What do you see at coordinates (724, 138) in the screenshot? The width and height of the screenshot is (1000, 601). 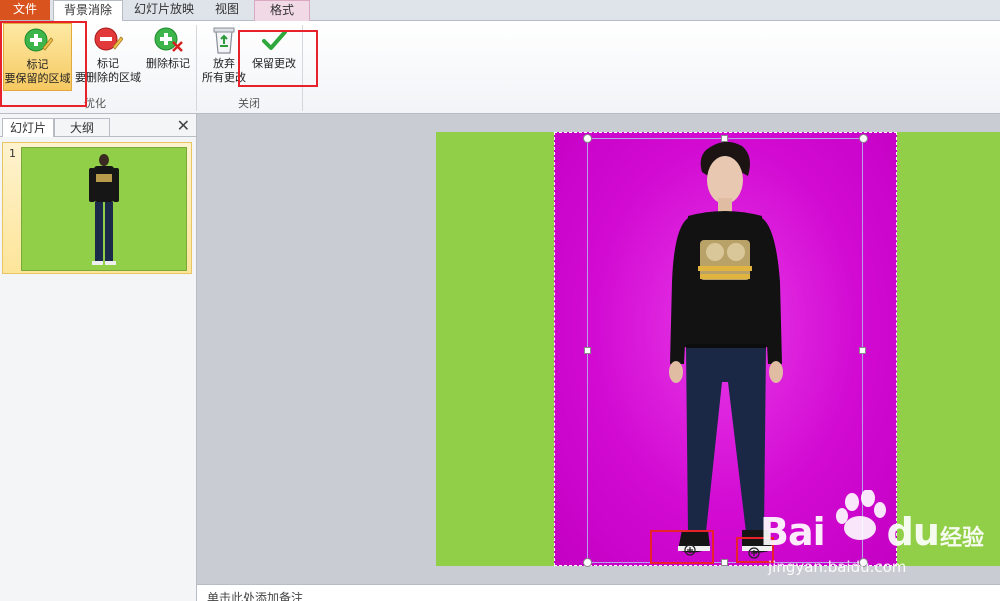 I see `resize-handle-top` at bounding box center [724, 138].